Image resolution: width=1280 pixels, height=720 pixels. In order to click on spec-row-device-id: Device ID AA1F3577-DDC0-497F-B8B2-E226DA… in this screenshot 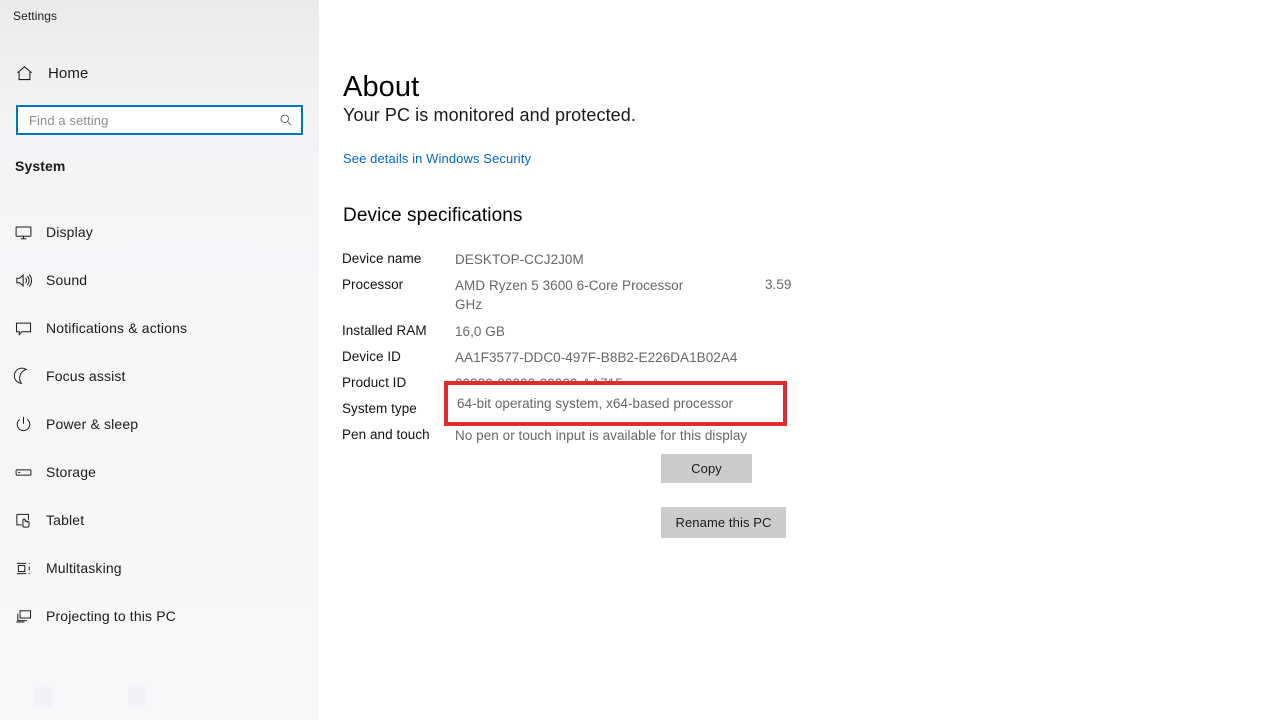, I will do `click(577, 357)`.